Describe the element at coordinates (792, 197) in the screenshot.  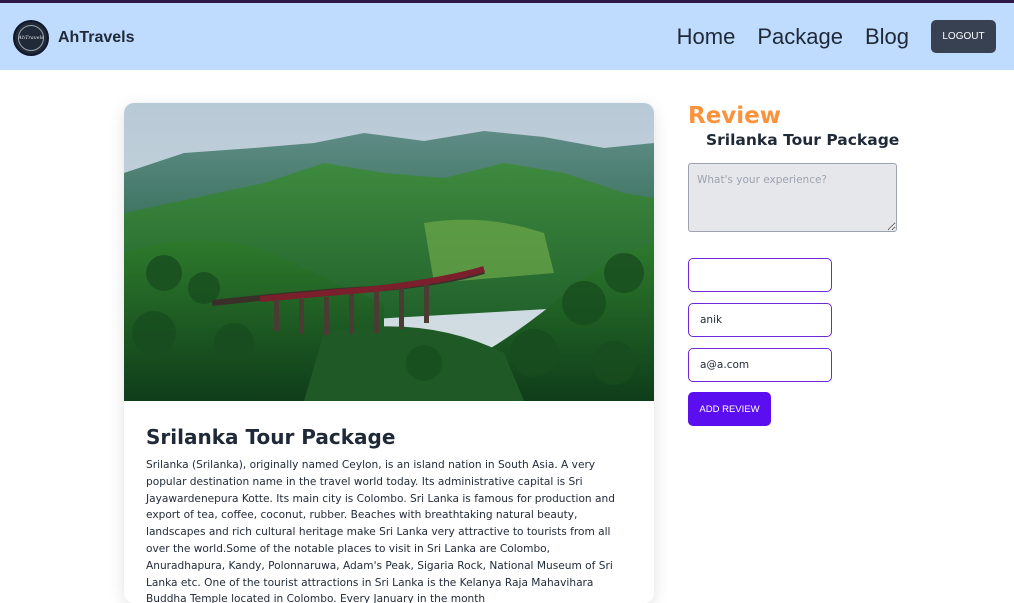
I see `experience-textarea` at that location.